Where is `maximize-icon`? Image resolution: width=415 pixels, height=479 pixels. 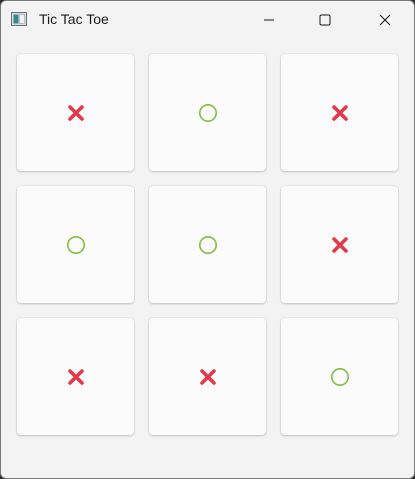
maximize-icon is located at coordinates (325, 20).